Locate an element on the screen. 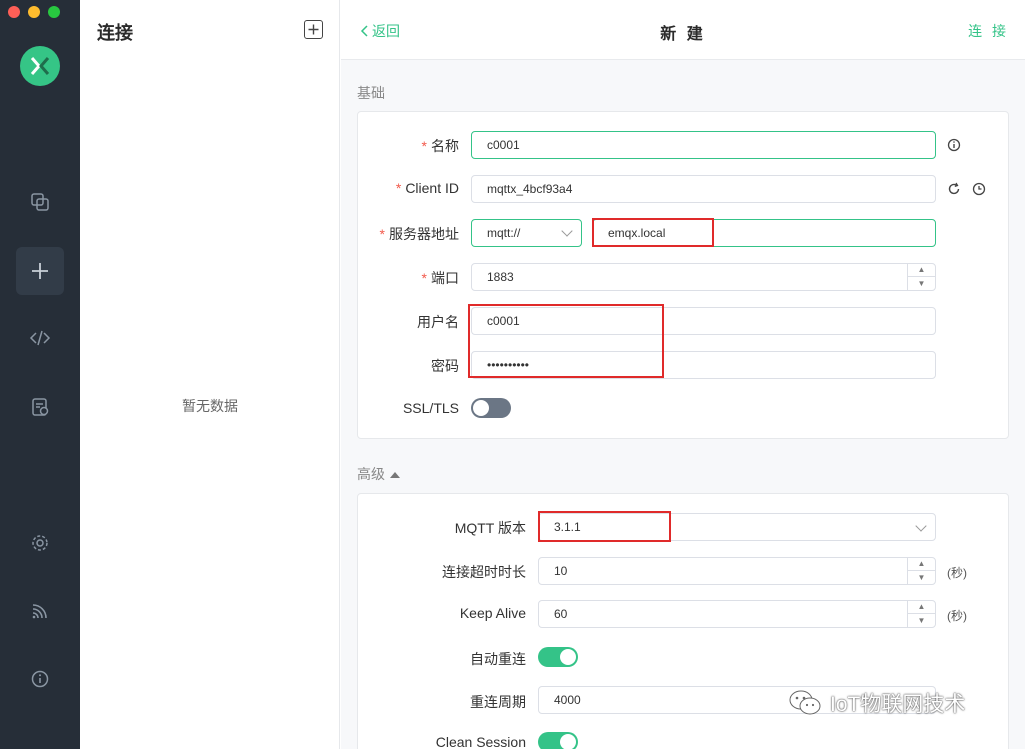 The width and height of the screenshot is (1025, 749). port-value: 1883 is located at coordinates (500, 277).